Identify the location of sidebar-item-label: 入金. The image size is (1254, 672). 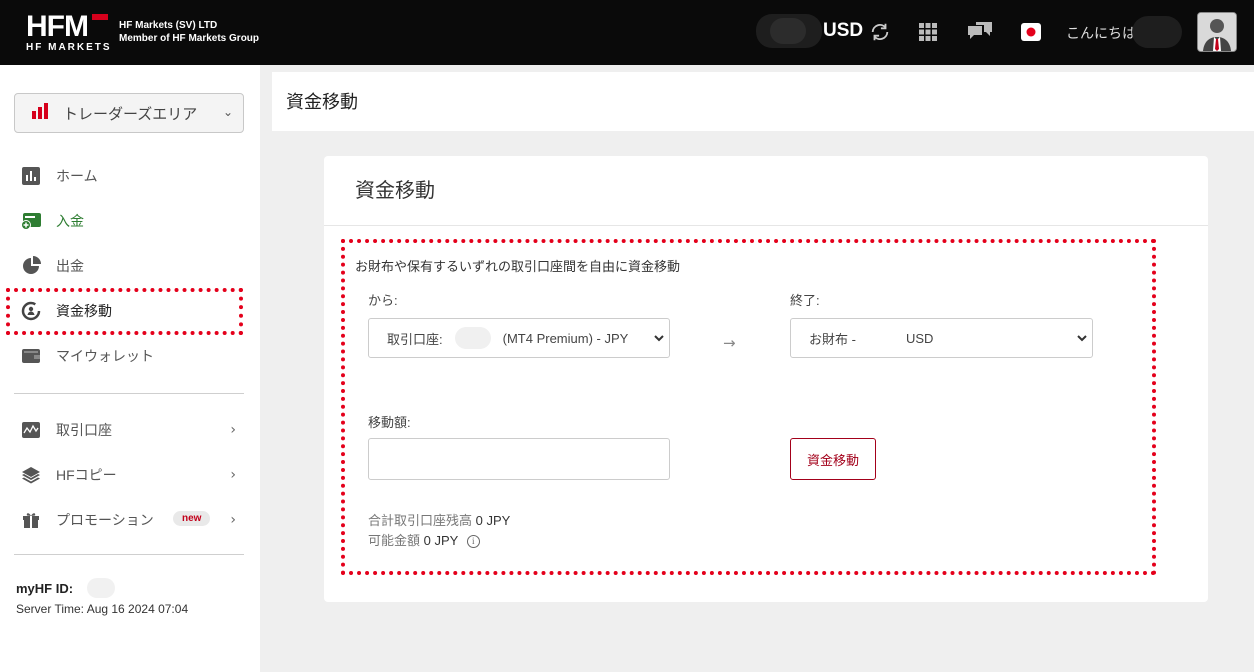
(70, 221).